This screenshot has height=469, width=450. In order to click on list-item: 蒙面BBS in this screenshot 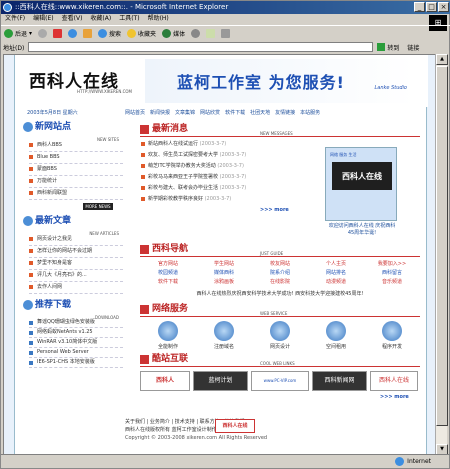, I will do `click(76, 170)`.